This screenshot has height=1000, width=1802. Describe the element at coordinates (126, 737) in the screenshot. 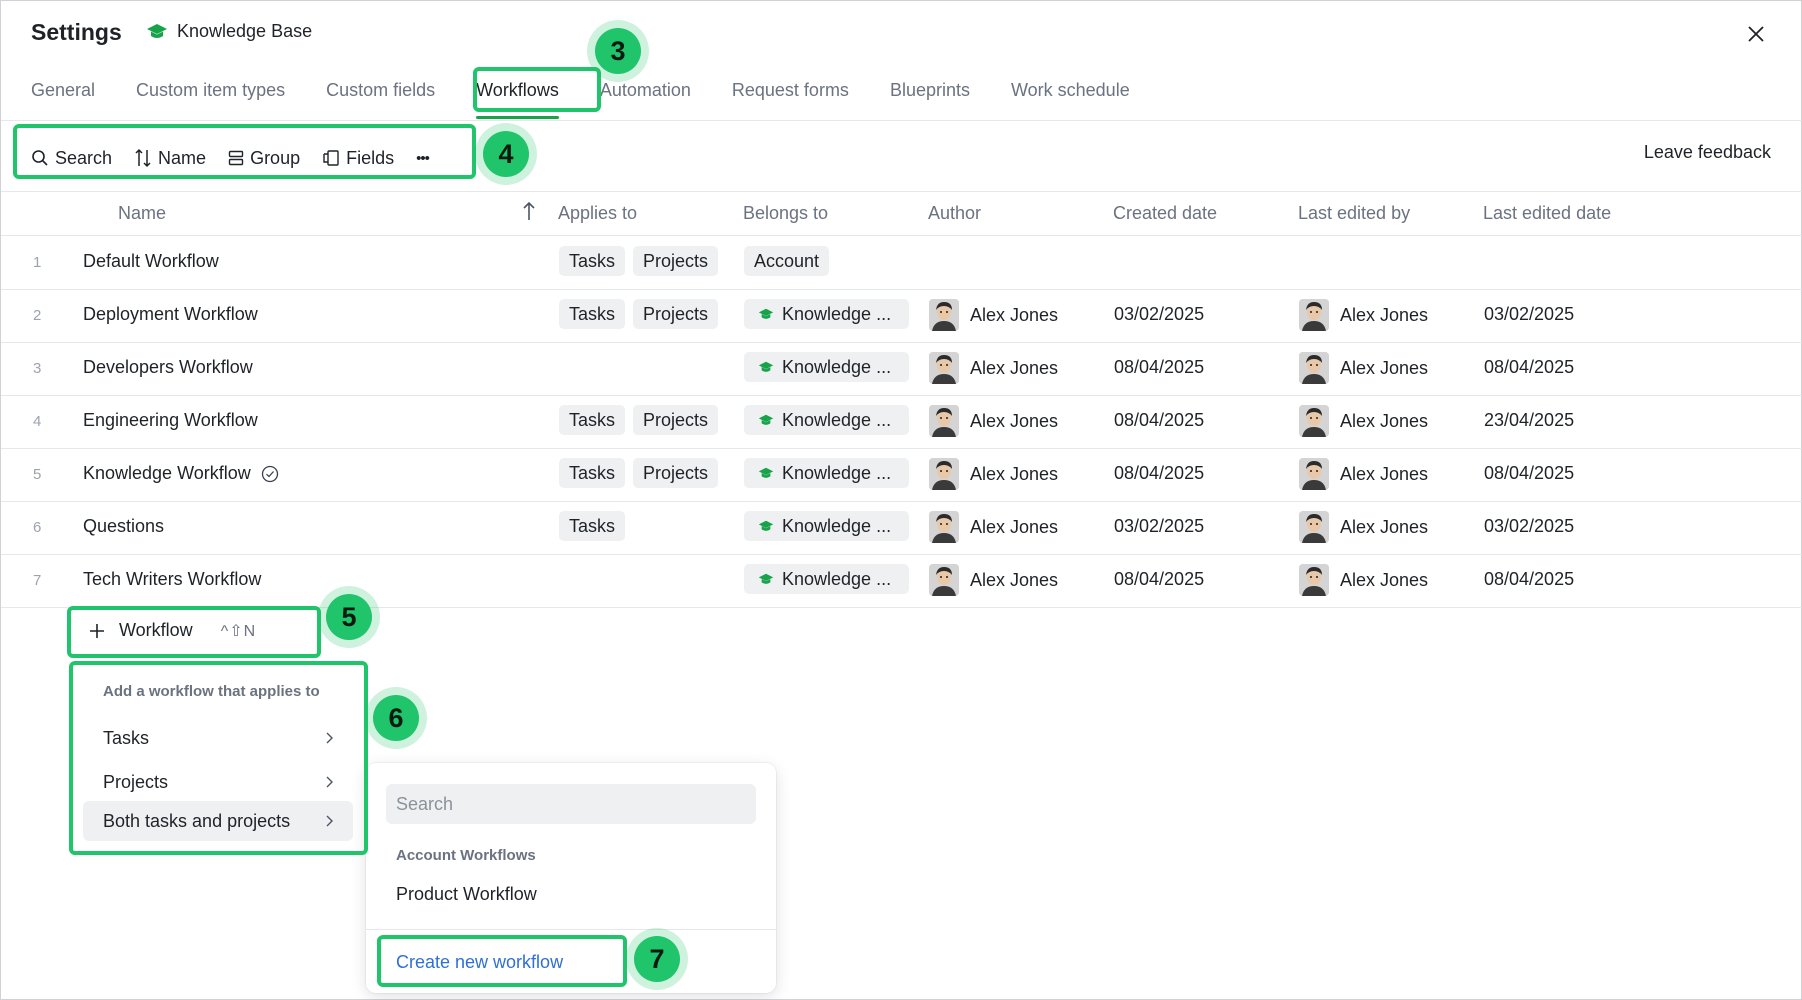

I see `menu-item-label: Tasks` at that location.